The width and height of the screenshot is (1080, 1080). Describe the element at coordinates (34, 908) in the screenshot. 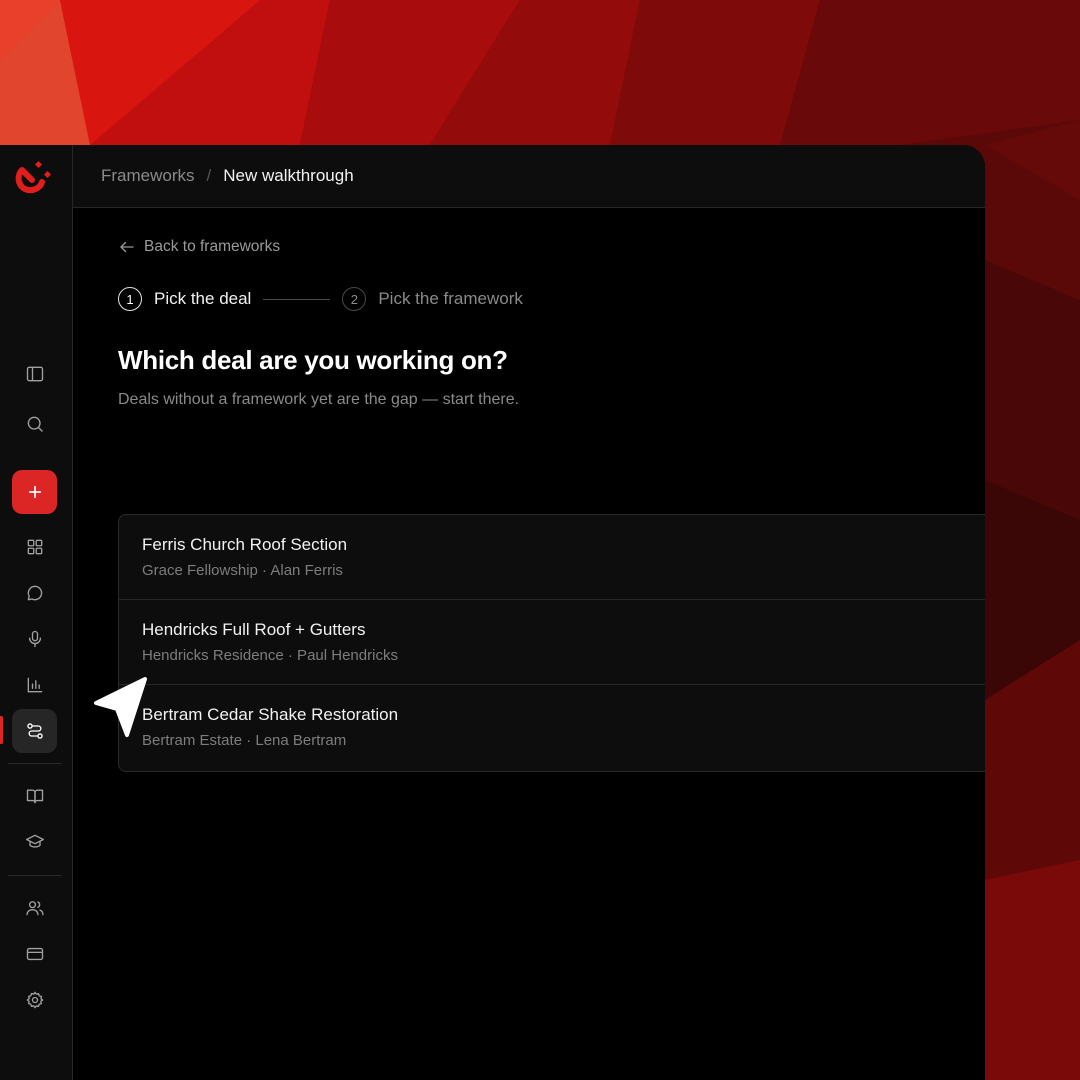

I see `users-icon` at that location.